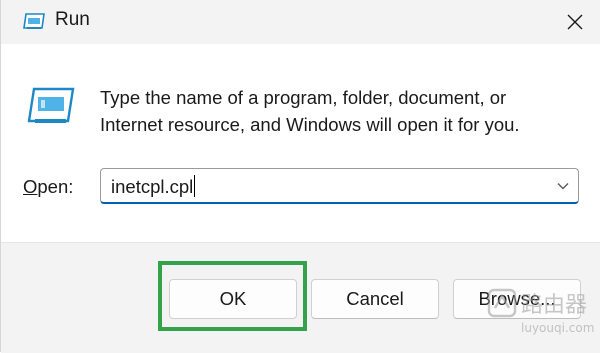 The width and height of the screenshot is (600, 353). Describe the element at coordinates (375, 299) in the screenshot. I see `cancel-button: Cancel` at that location.